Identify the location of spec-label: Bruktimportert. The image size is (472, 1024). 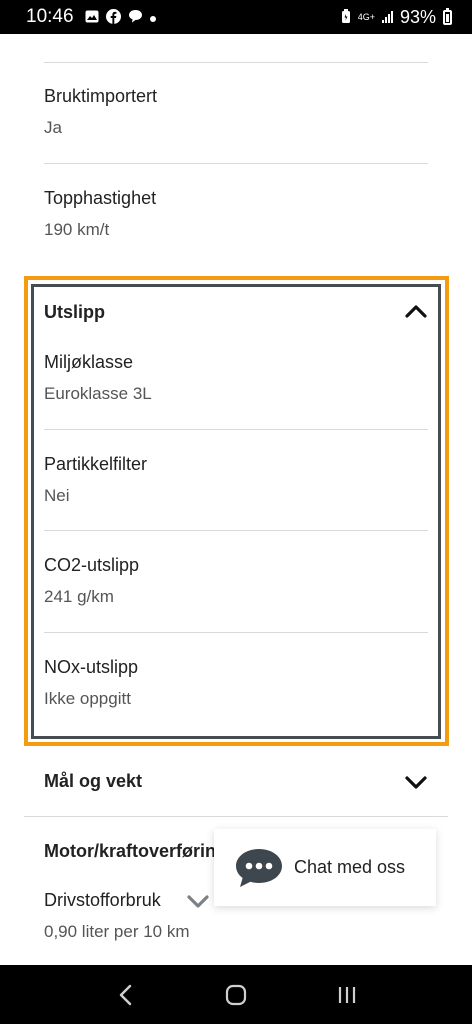
(101, 96).